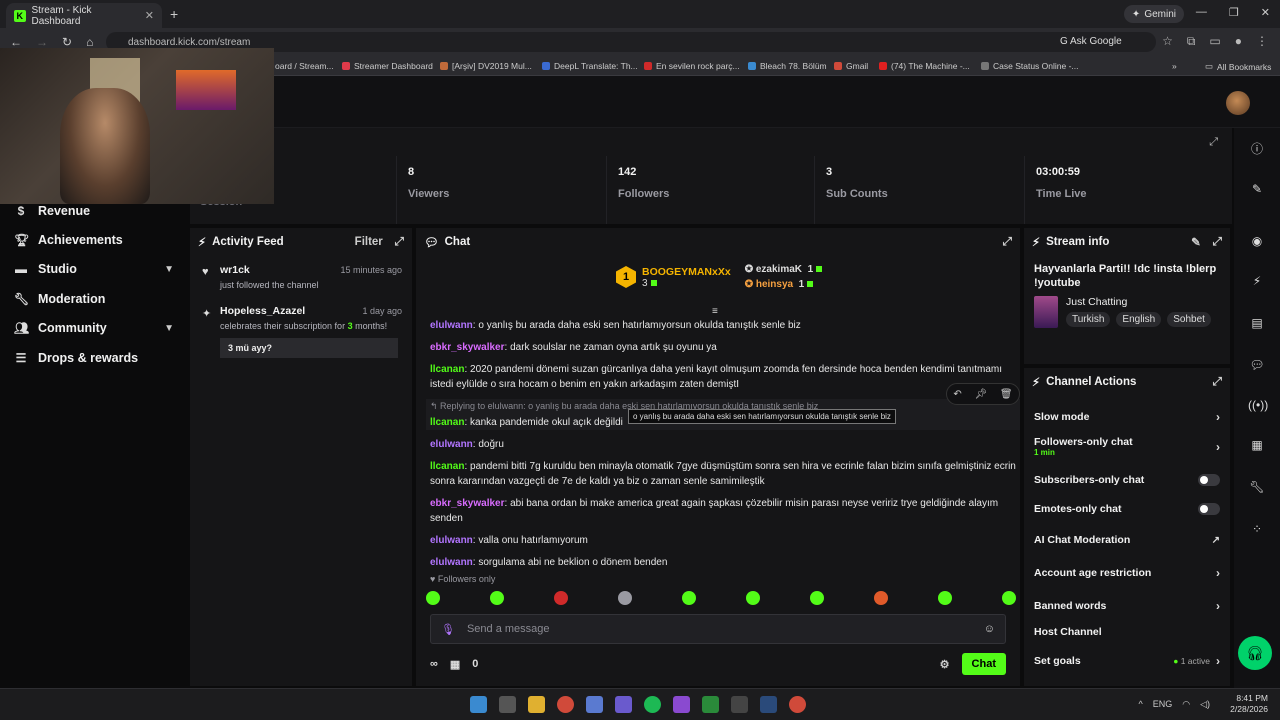 This screenshot has height=720, width=1280. I want to click on home-icon: ⌂, so click(89, 42).